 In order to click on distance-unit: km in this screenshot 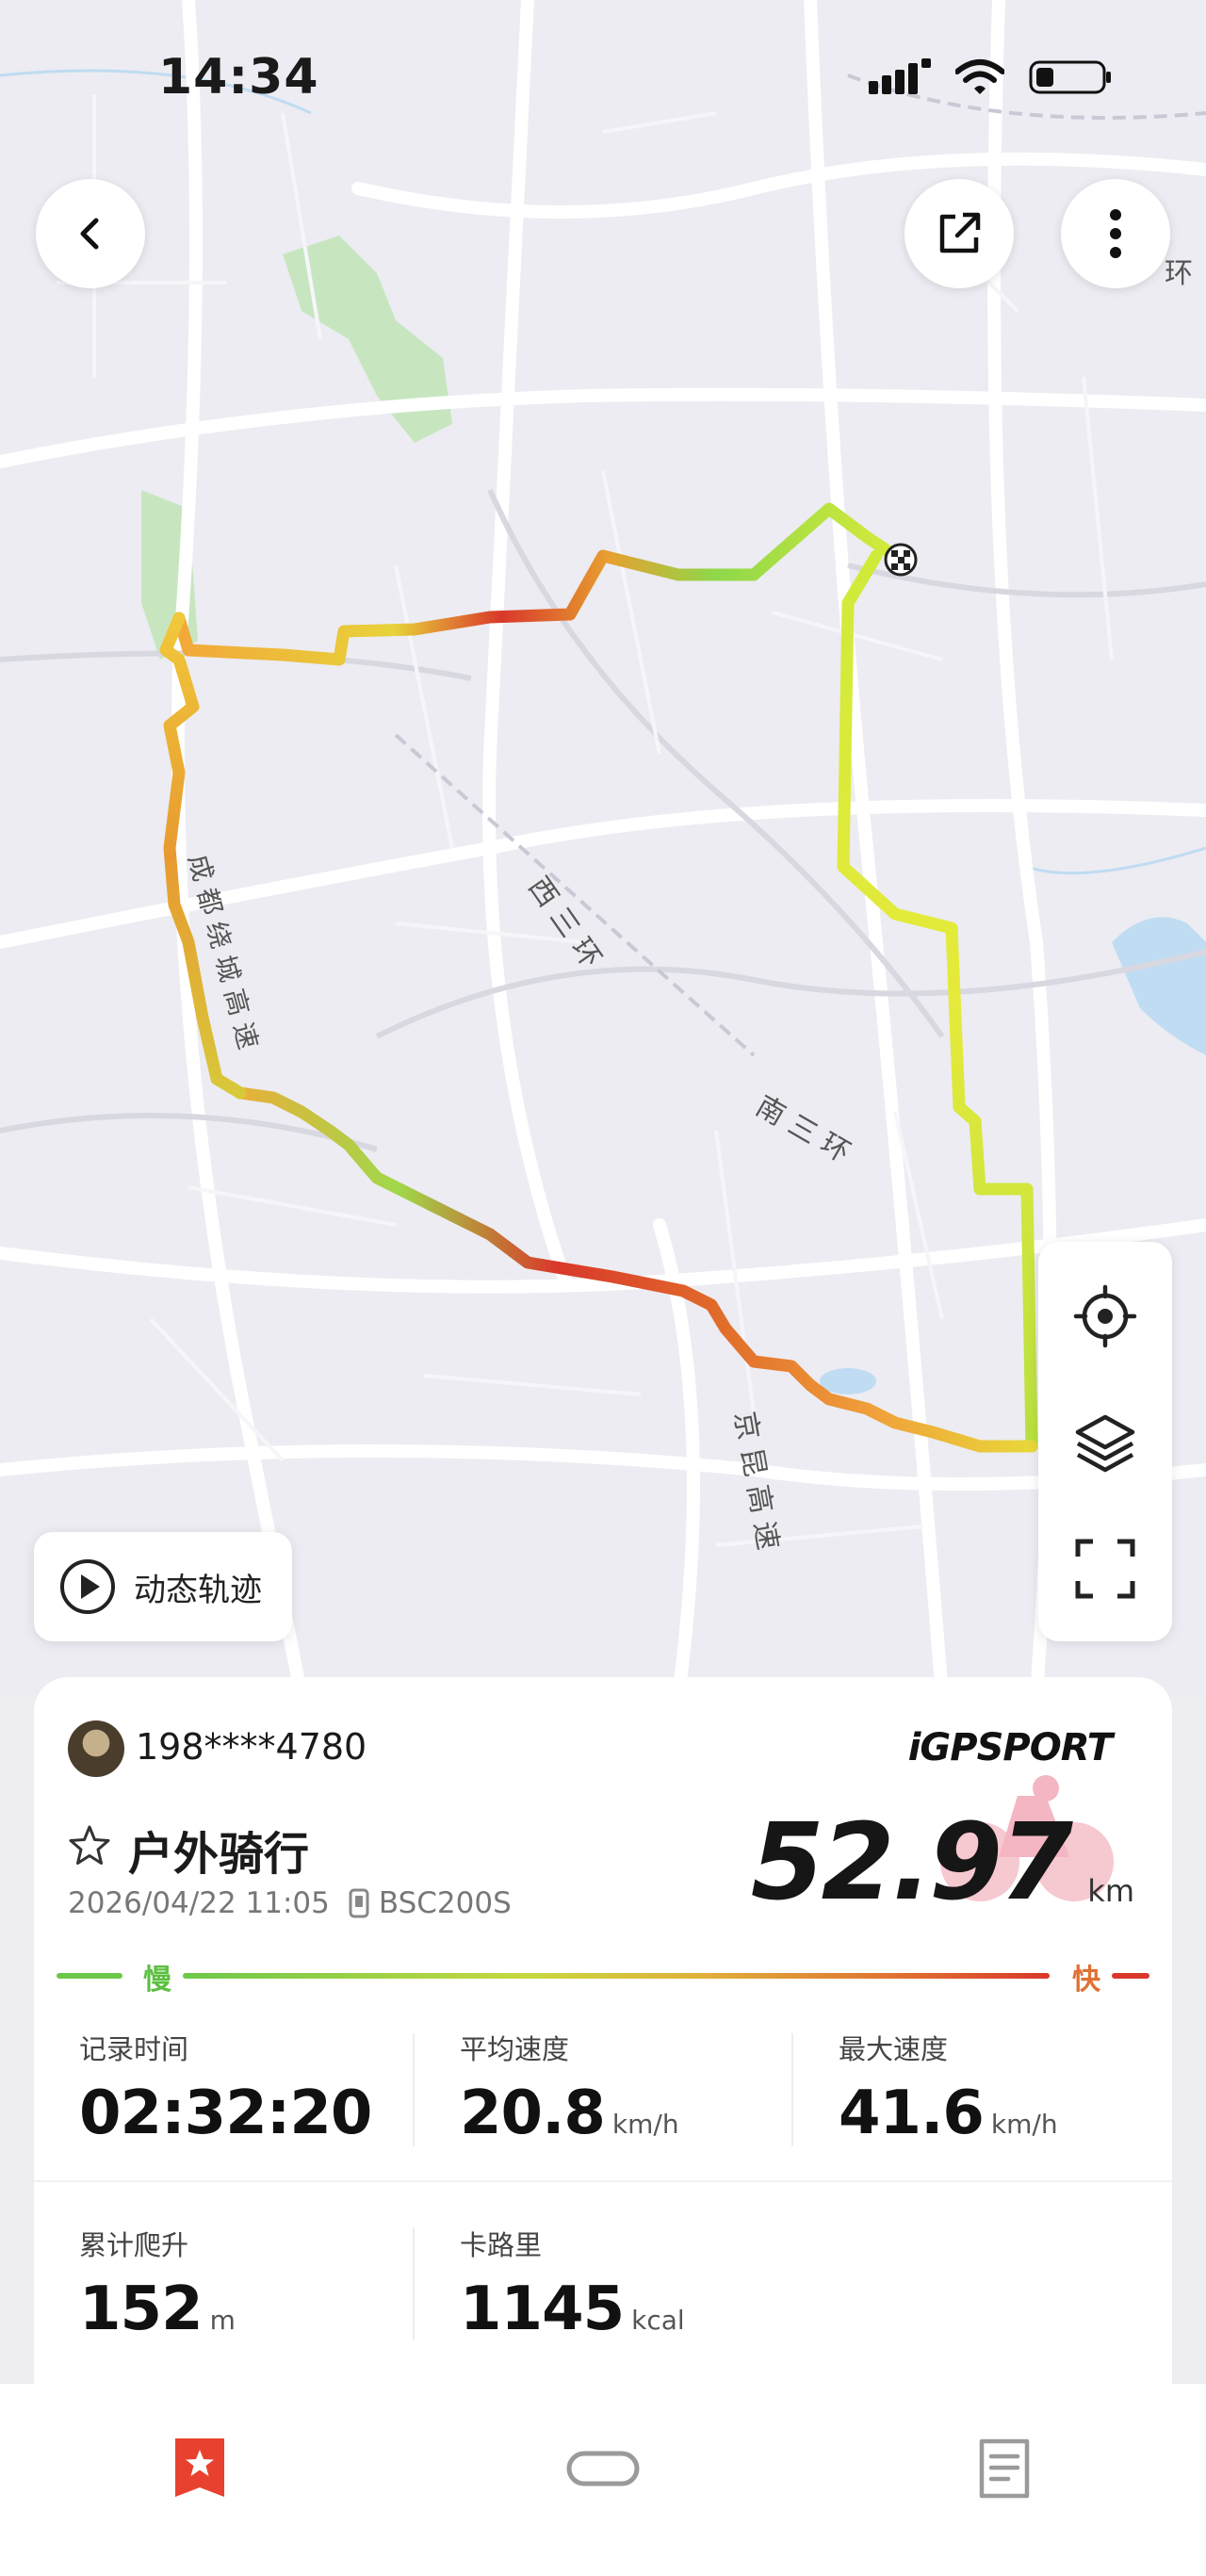, I will do `click(1110, 1891)`.